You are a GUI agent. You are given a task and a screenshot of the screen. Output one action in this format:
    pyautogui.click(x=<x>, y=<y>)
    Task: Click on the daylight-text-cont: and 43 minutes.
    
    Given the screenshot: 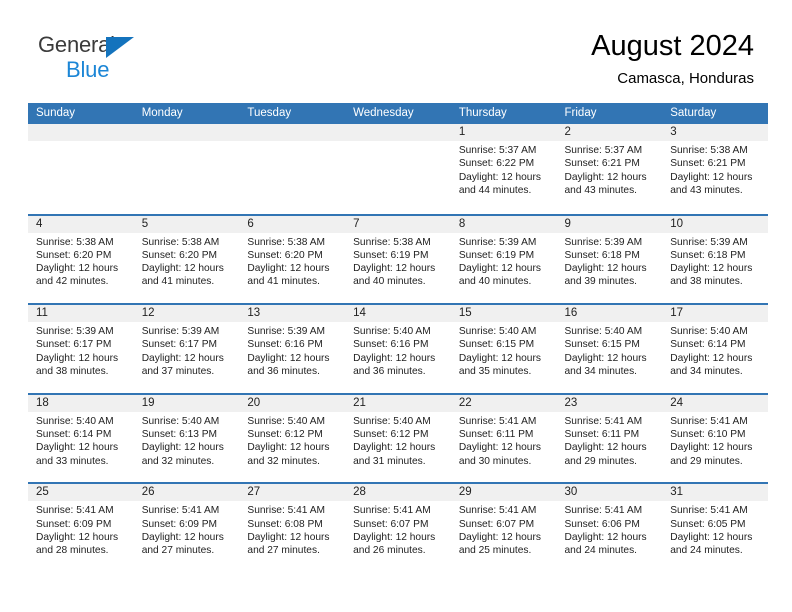 What is the action you would take?
    pyautogui.click(x=706, y=190)
    